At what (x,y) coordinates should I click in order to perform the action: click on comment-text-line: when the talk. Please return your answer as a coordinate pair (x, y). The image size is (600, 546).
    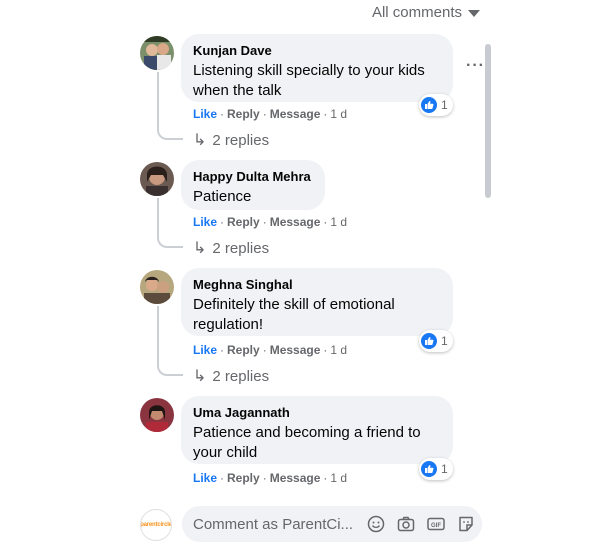
    Looking at the image, I should click on (237, 90).